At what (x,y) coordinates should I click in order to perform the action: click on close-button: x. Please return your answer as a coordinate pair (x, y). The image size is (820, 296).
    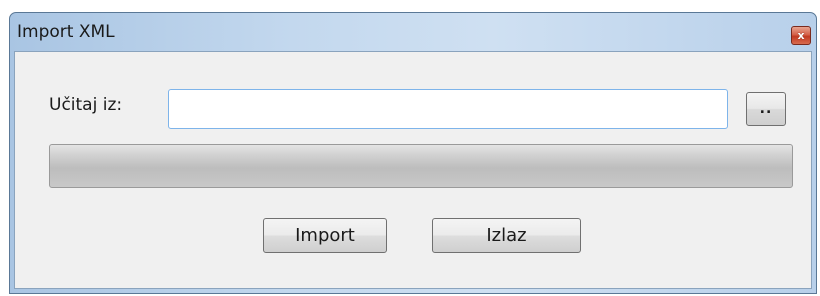
    Looking at the image, I should click on (801, 35).